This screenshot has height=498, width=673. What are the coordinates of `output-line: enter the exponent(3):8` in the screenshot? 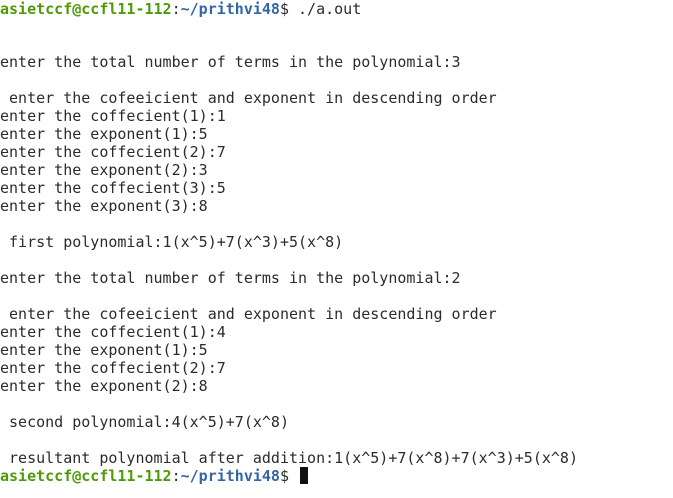 It's located at (104, 206).